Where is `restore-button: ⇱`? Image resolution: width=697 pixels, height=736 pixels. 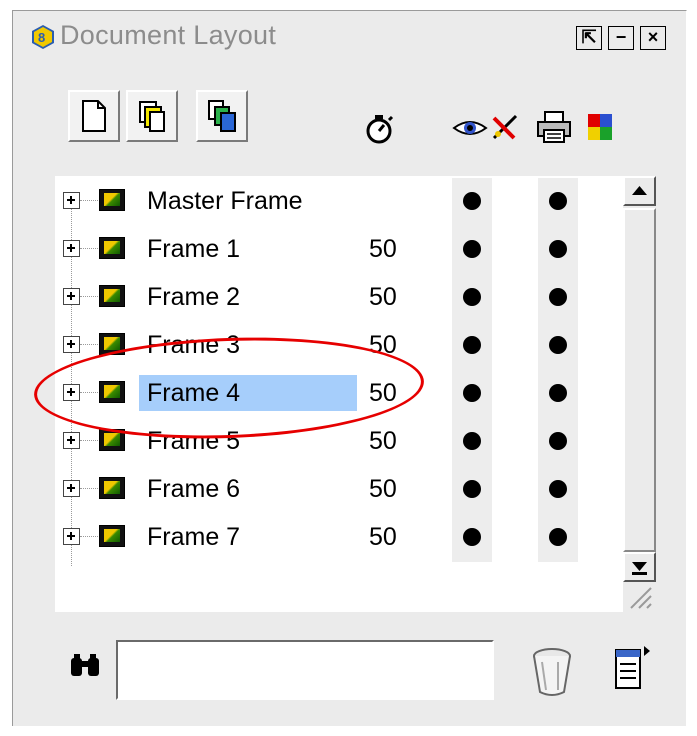
restore-button: ⇱ is located at coordinates (589, 38).